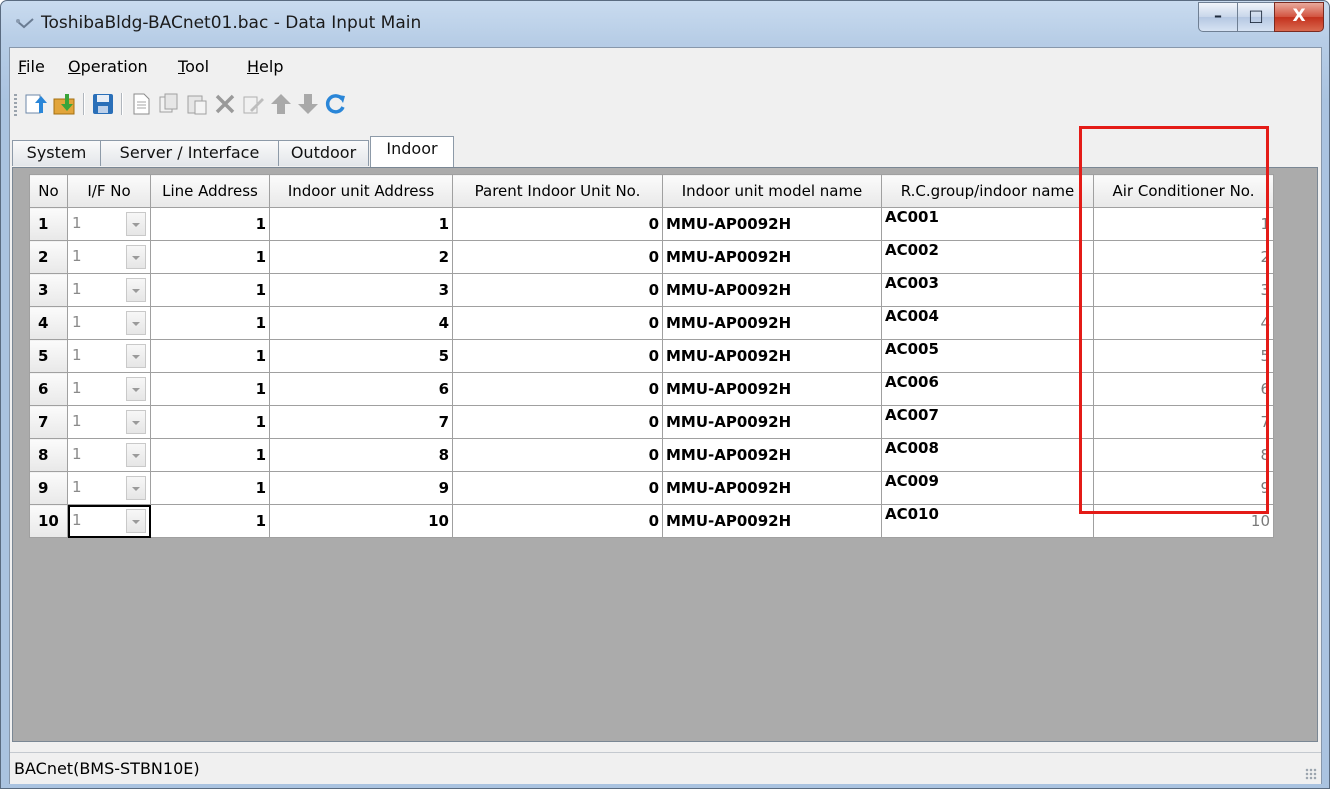 The image size is (1330, 789). Describe the element at coordinates (1183, 356) in the screenshot. I see `air-conditioner-no-cell: 5` at that location.